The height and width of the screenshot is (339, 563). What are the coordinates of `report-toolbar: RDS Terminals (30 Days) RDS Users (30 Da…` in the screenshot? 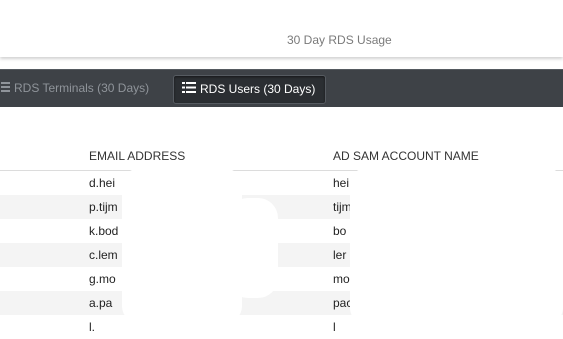 It's located at (281, 88).